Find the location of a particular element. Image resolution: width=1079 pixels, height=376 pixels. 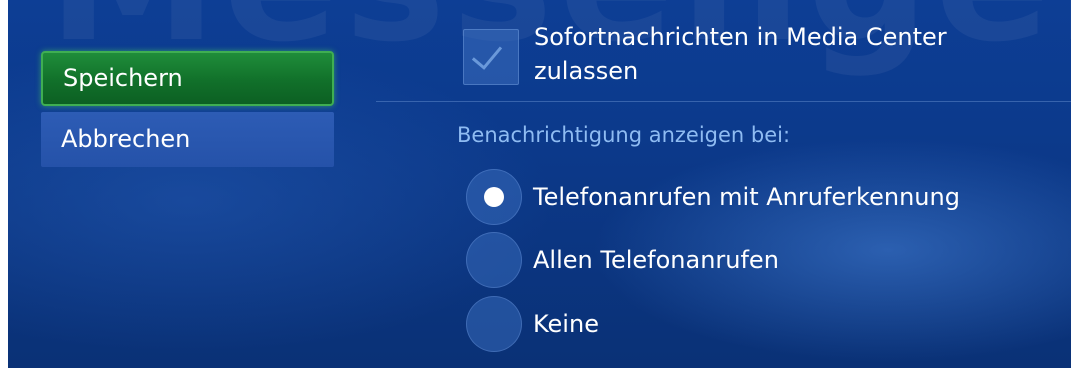

notify-heading: Benachrichtigung anzeigen bei: is located at coordinates (624, 135).